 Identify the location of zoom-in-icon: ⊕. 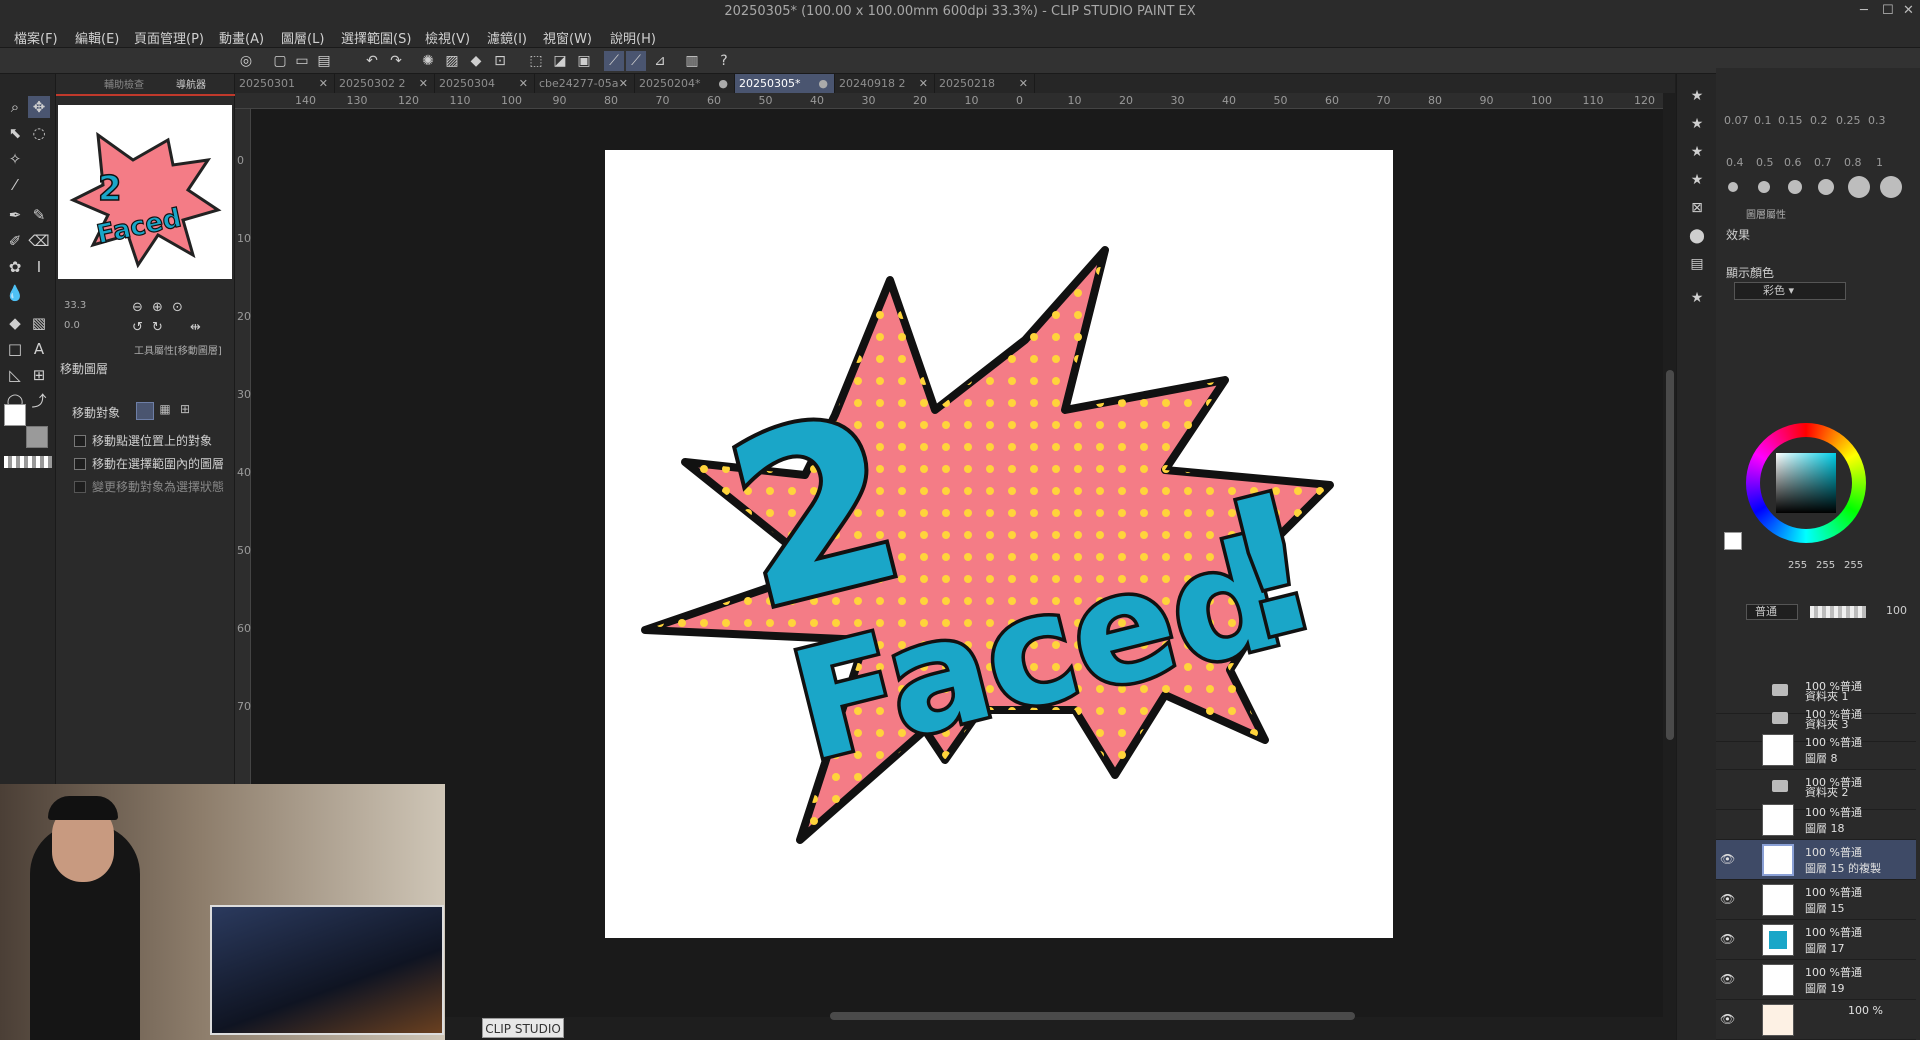
(157, 307).